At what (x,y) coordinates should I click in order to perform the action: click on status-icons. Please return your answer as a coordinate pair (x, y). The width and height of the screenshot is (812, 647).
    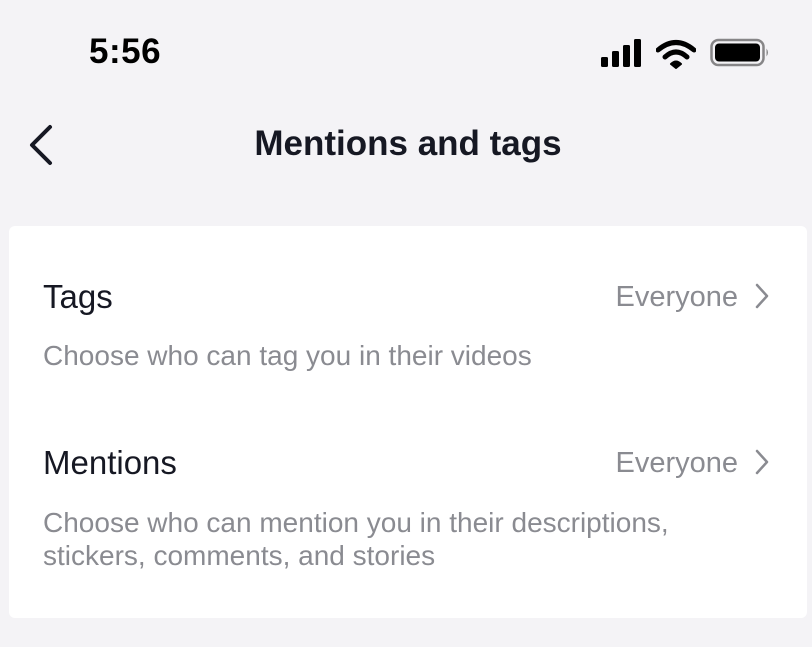
    Looking at the image, I should click on (685, 54).